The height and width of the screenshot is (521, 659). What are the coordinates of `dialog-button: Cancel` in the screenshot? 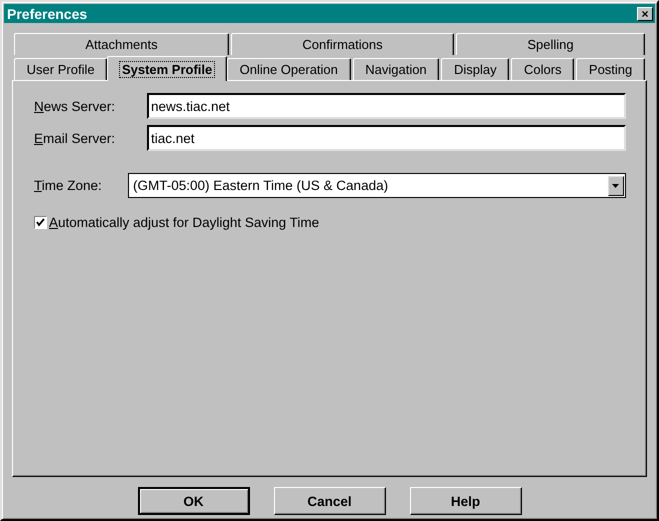 It's located at (330, 501).